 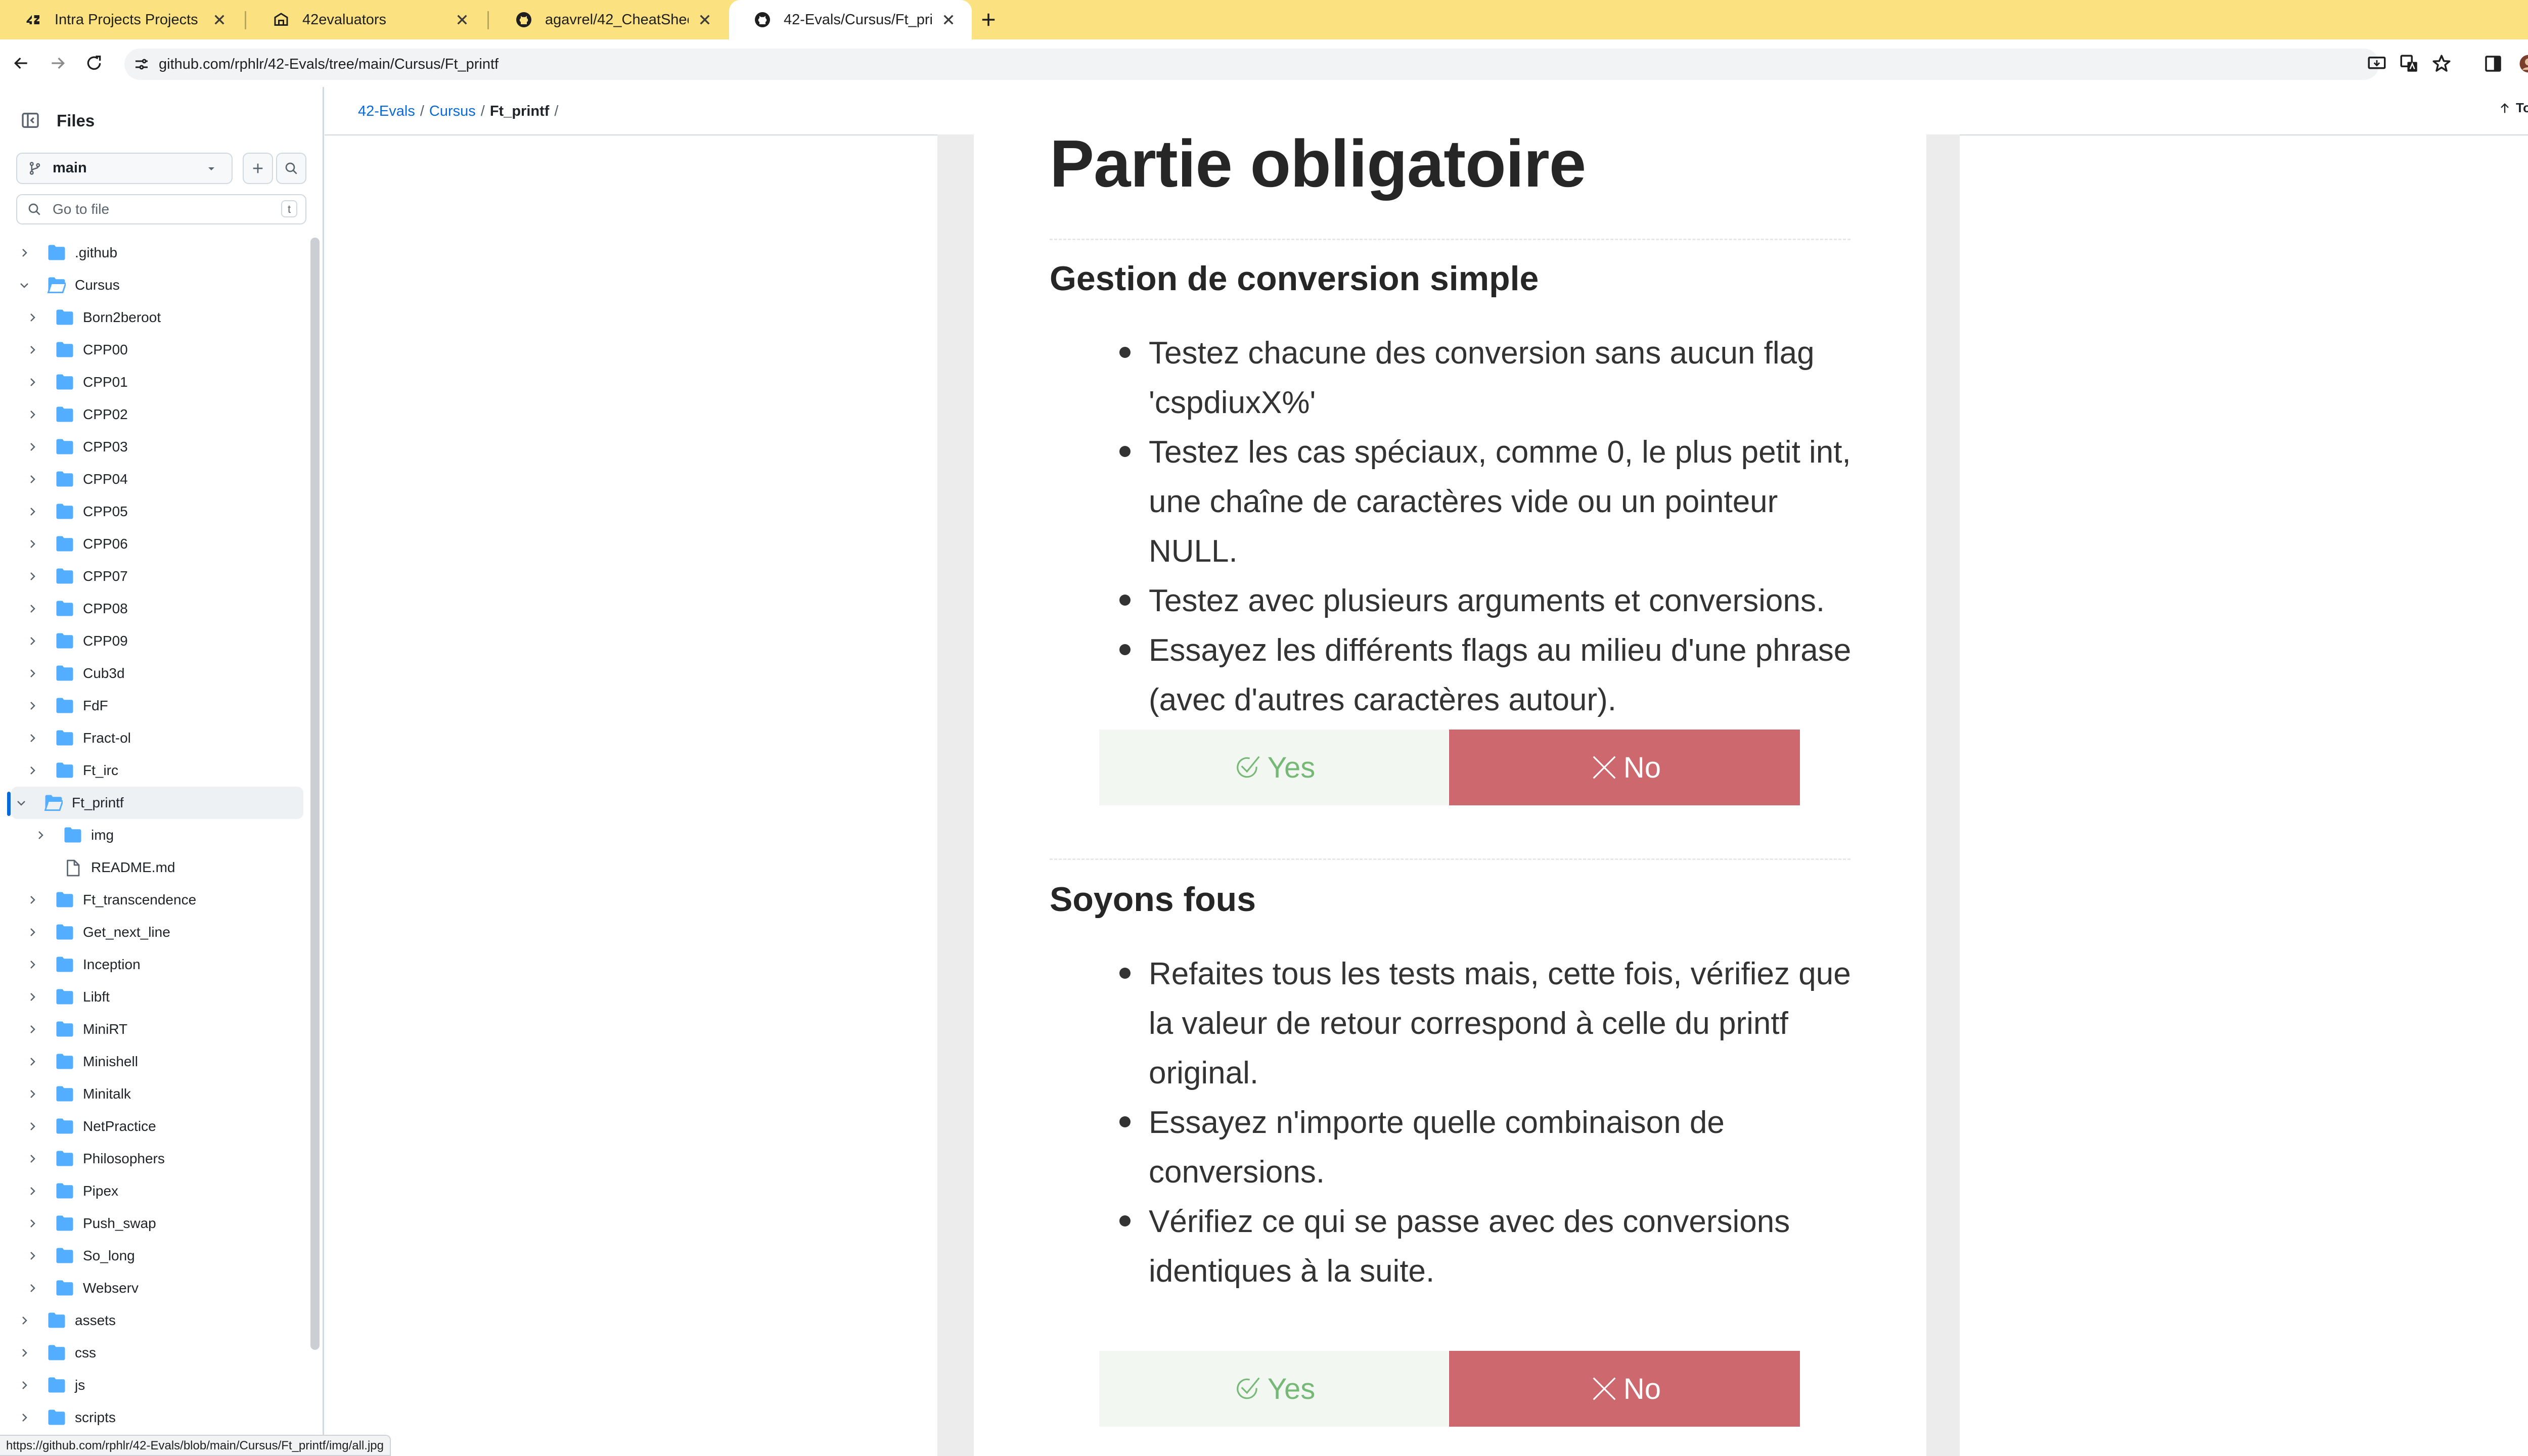 What do you see at coordinates (94, 63) in the screenshot?
I see `reload-icon` at bounding box center [94, 63].